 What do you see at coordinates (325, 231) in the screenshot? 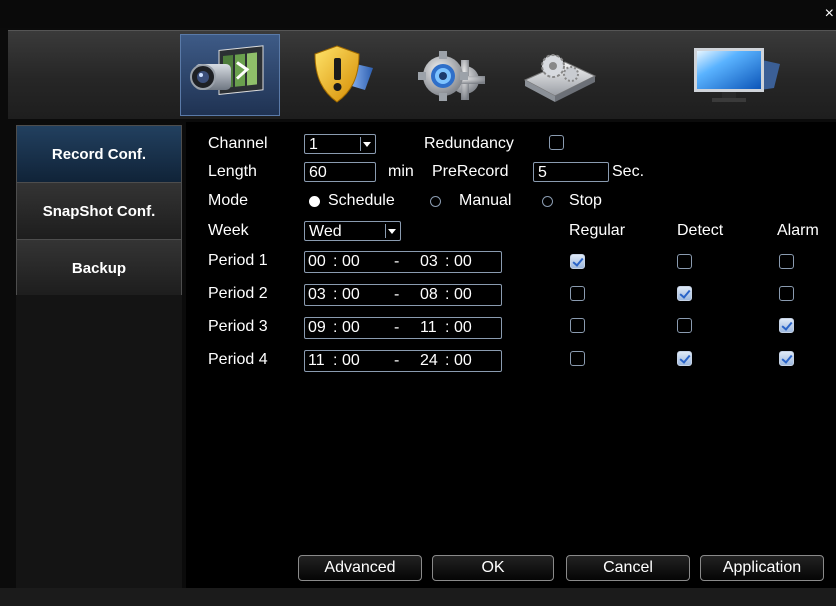
I see `week-value: Wed` at bounding box center [325, 231].